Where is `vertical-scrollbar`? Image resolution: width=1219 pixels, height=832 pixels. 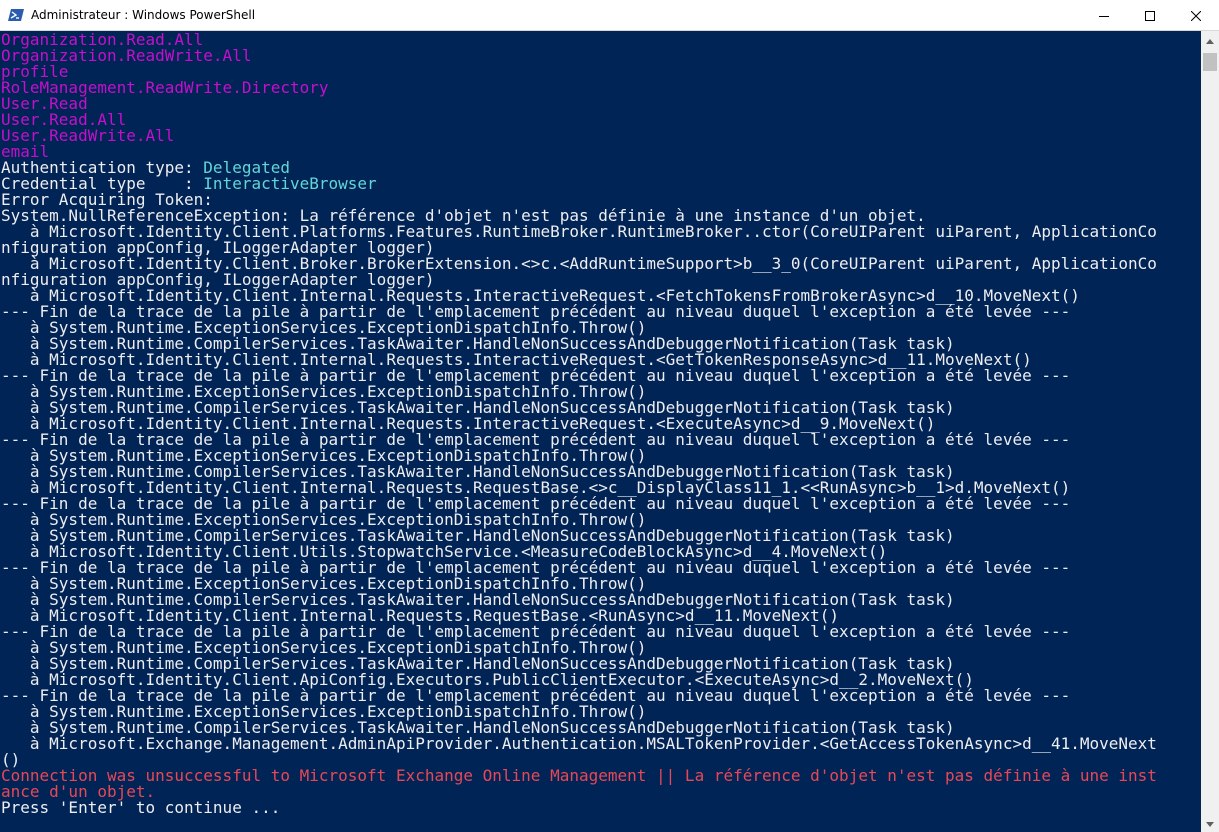
vertical-scrollbar is located at coordinates (1210, 431).